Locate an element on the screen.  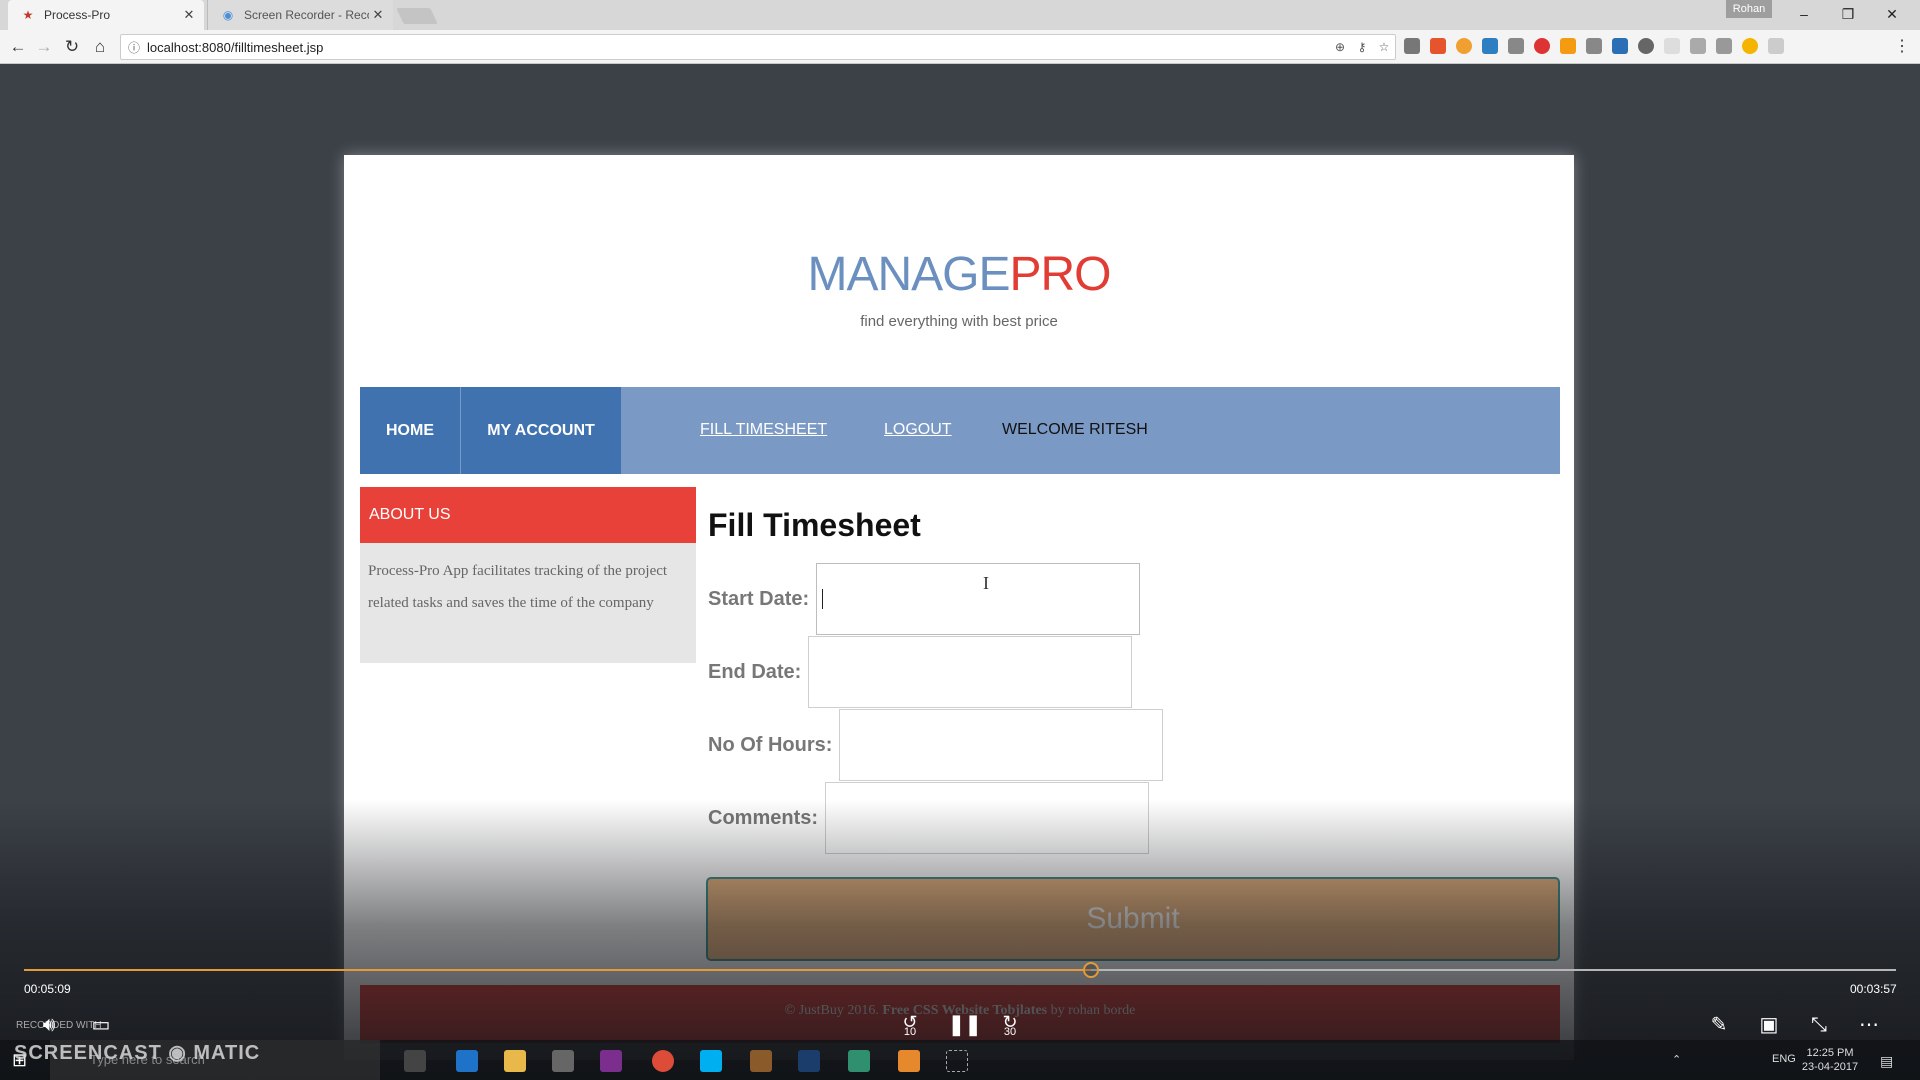
extensions-area is located at coordinates (1594, 46).